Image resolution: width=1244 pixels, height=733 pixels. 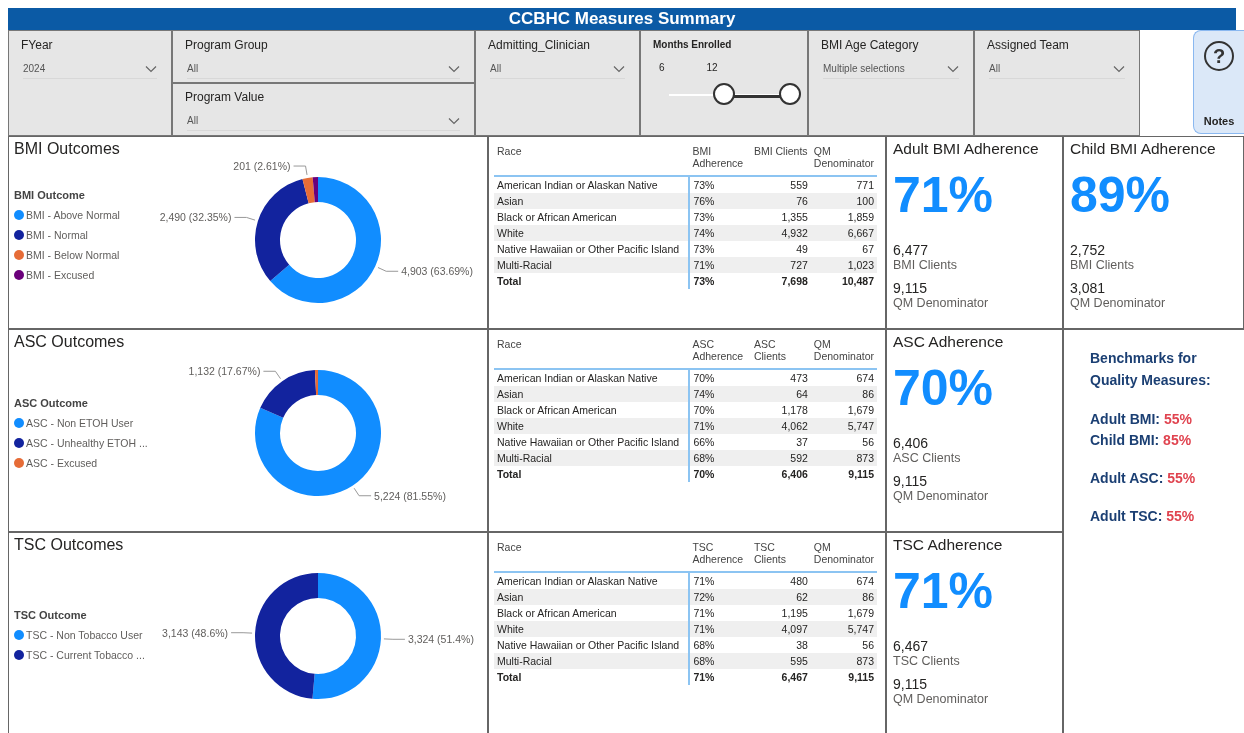 What do you see at coordinates (720, 377) in the screenshot?
I see `table-cell: 70%` at bounding box center [720, 377].